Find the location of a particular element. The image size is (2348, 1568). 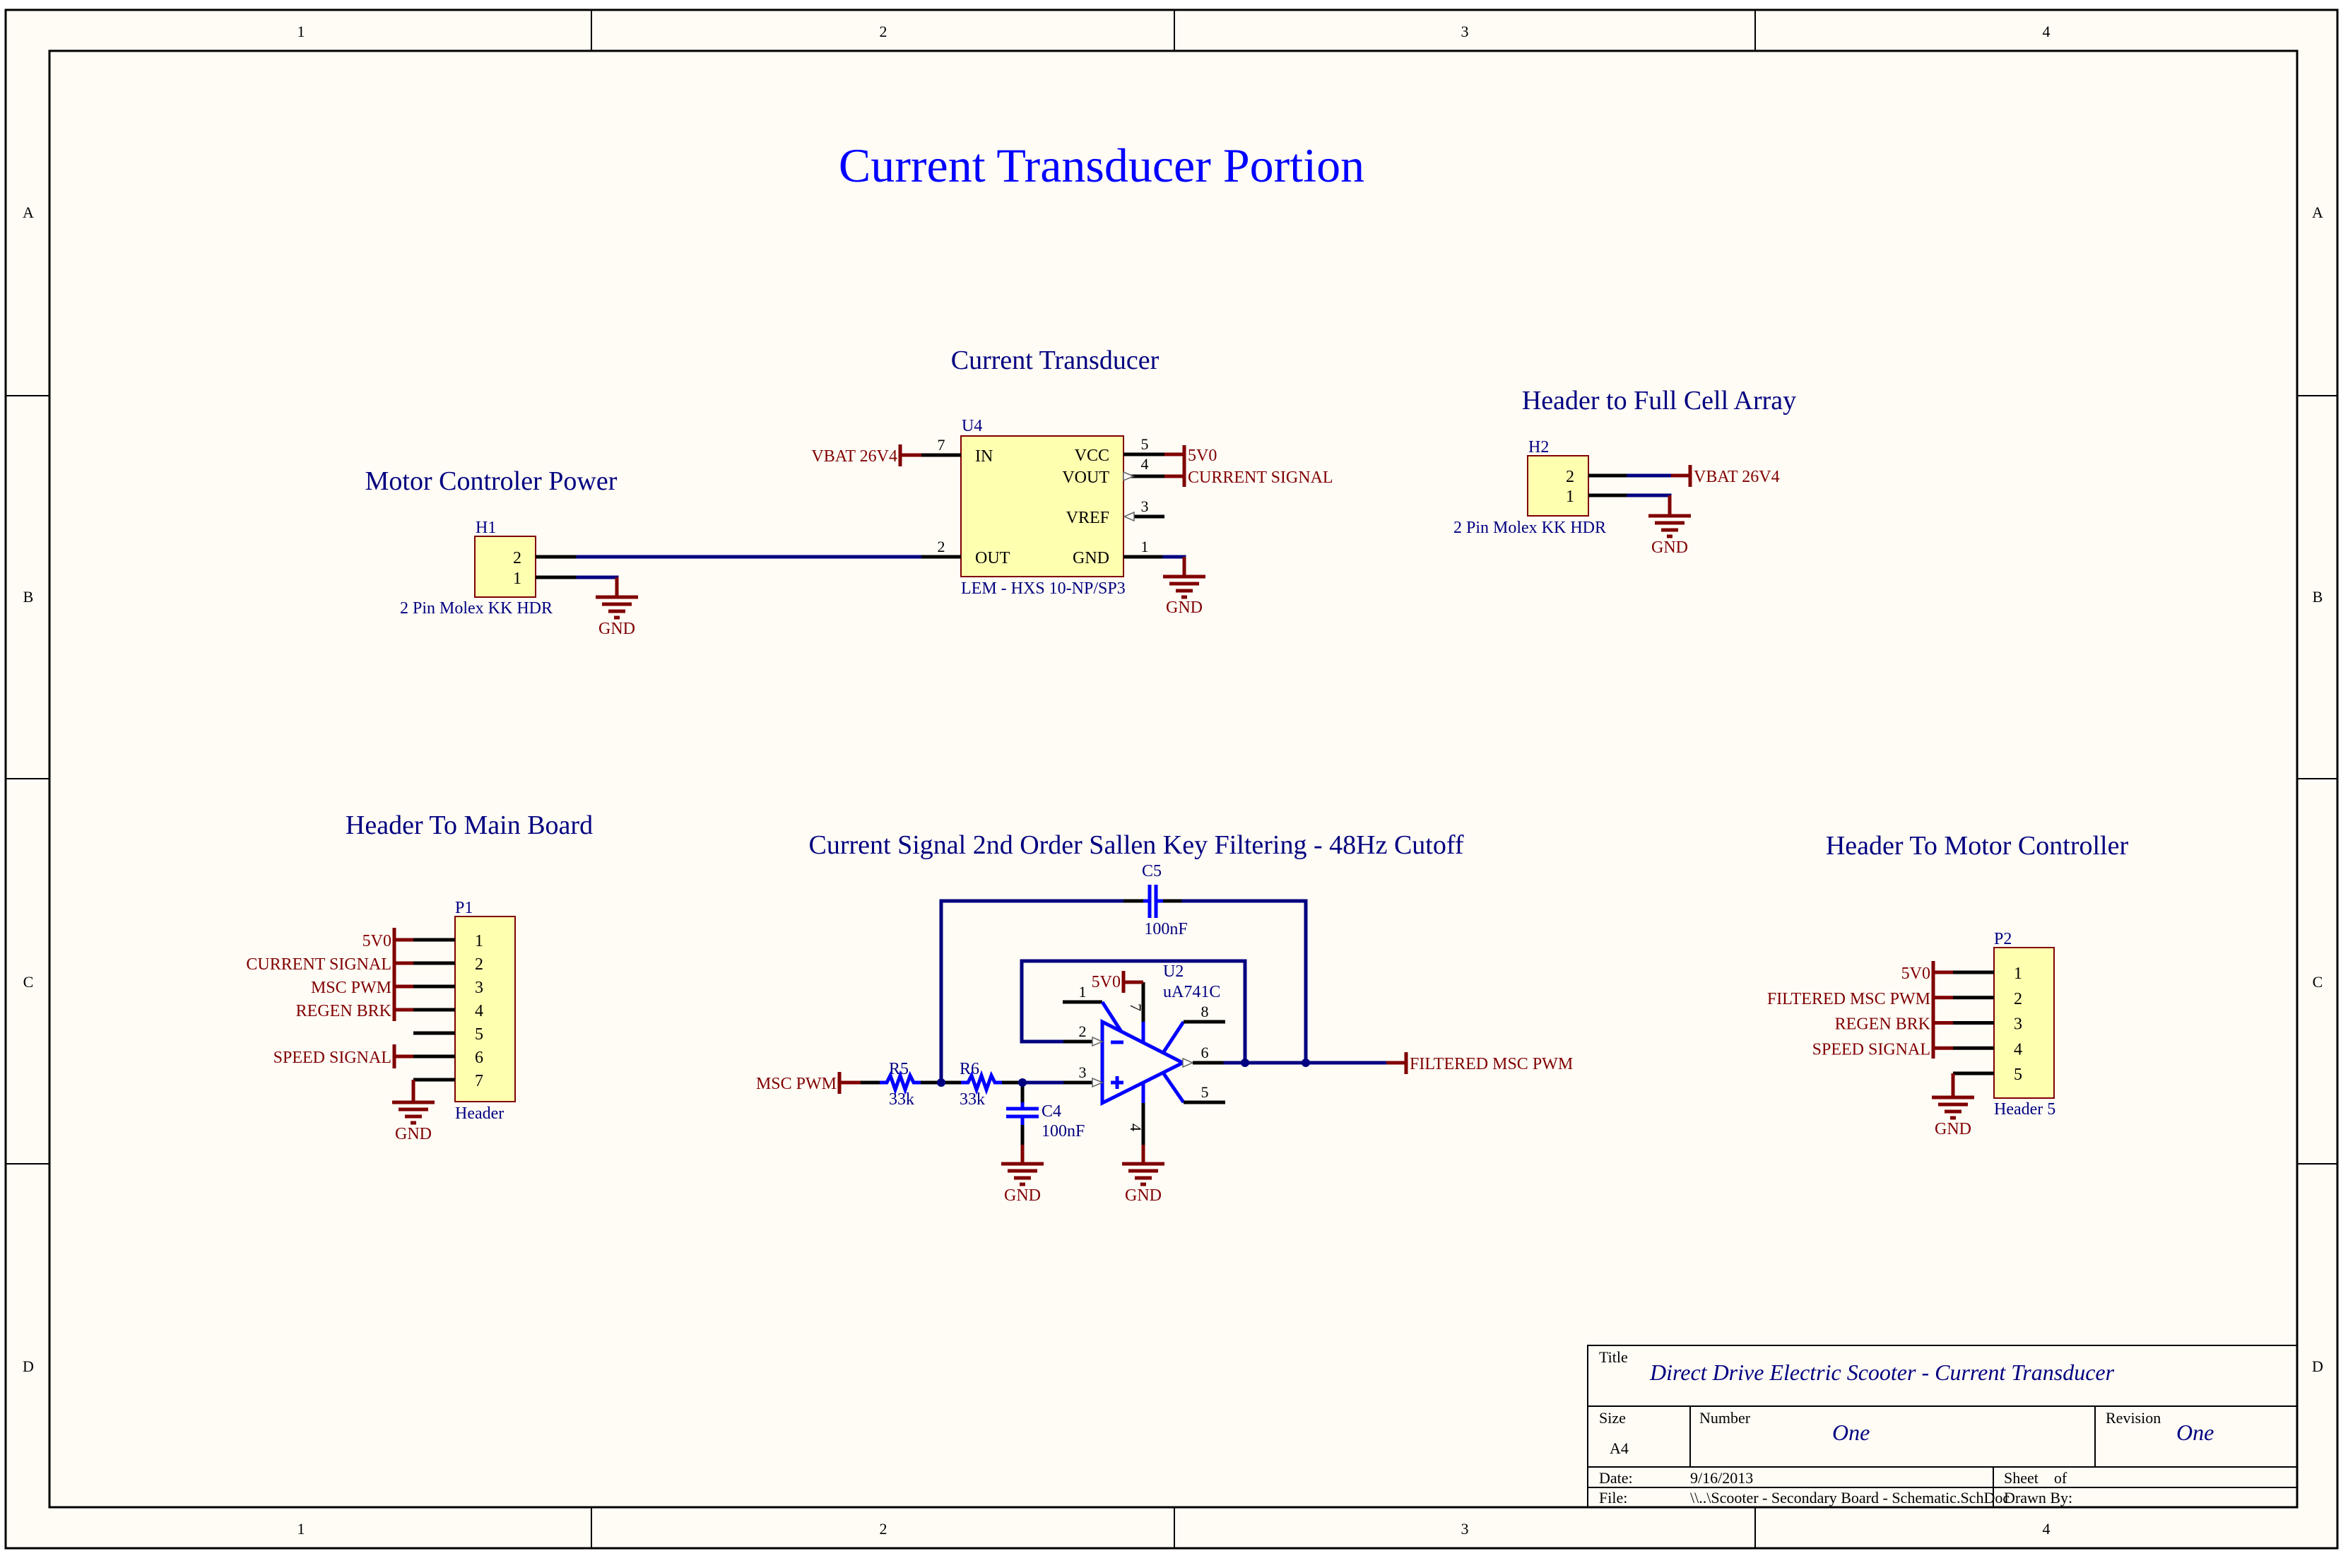

h1-pin-2-label: 2 is located at coordinates (517, 558).